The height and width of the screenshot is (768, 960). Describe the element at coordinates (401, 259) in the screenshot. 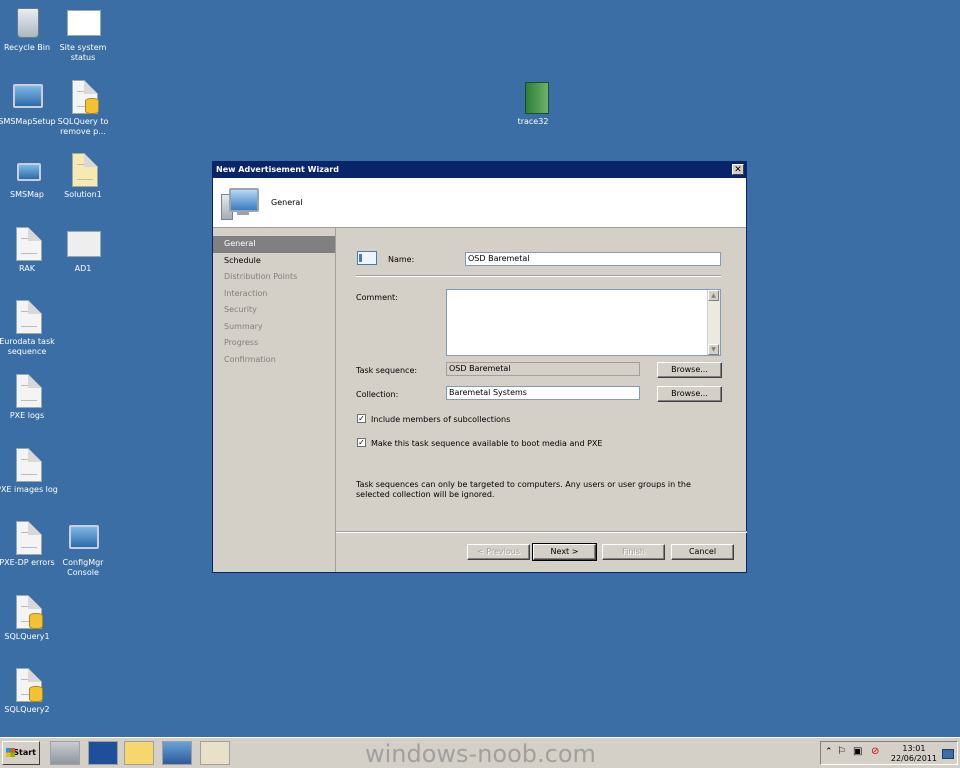

I see `name-label: Name:` at that location.